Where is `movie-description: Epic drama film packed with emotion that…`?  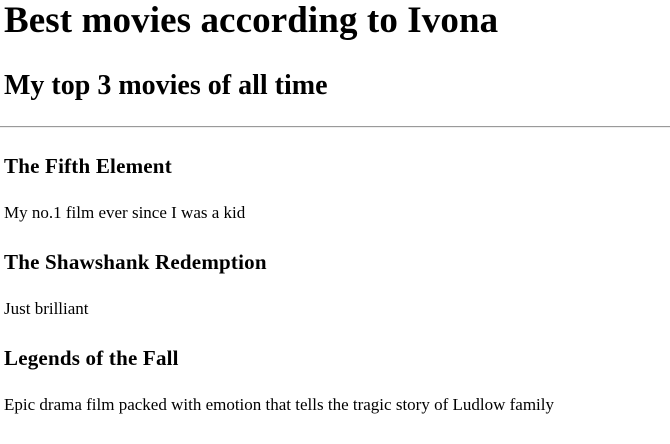
movie-description: Epic drama film packed with emotion that… is located at coordinates (279, 404).